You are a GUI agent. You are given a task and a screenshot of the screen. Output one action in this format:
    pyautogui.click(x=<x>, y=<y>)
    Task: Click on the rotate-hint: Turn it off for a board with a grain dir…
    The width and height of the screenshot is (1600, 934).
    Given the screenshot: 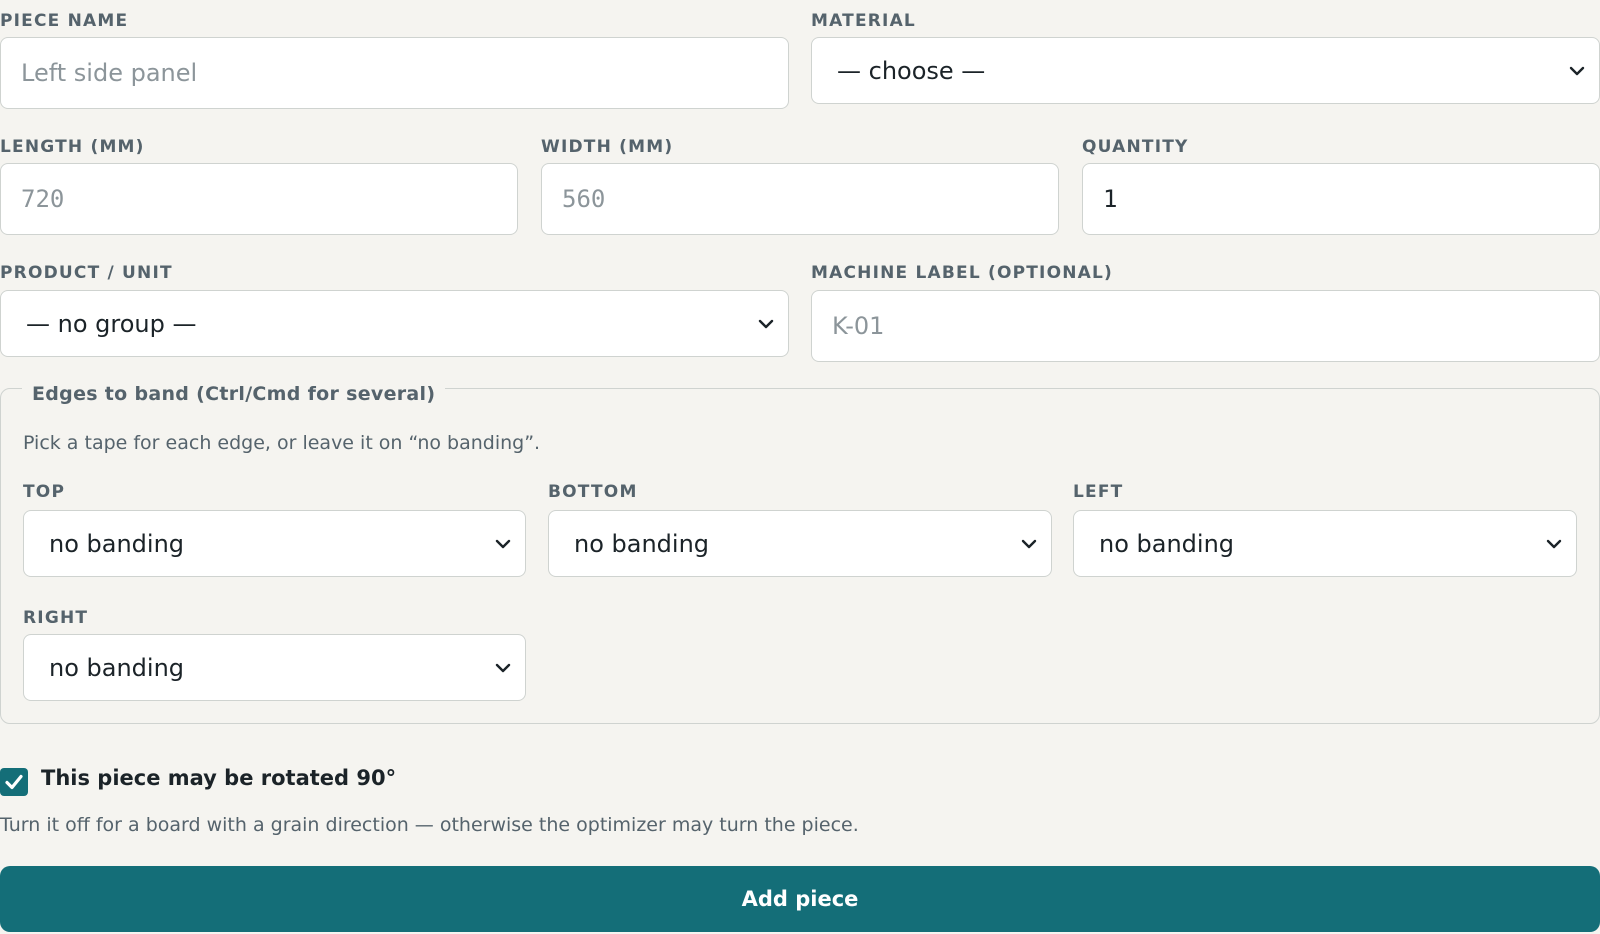 What is the action you would take?
    pyautogui.click(x=429, y=825)
    